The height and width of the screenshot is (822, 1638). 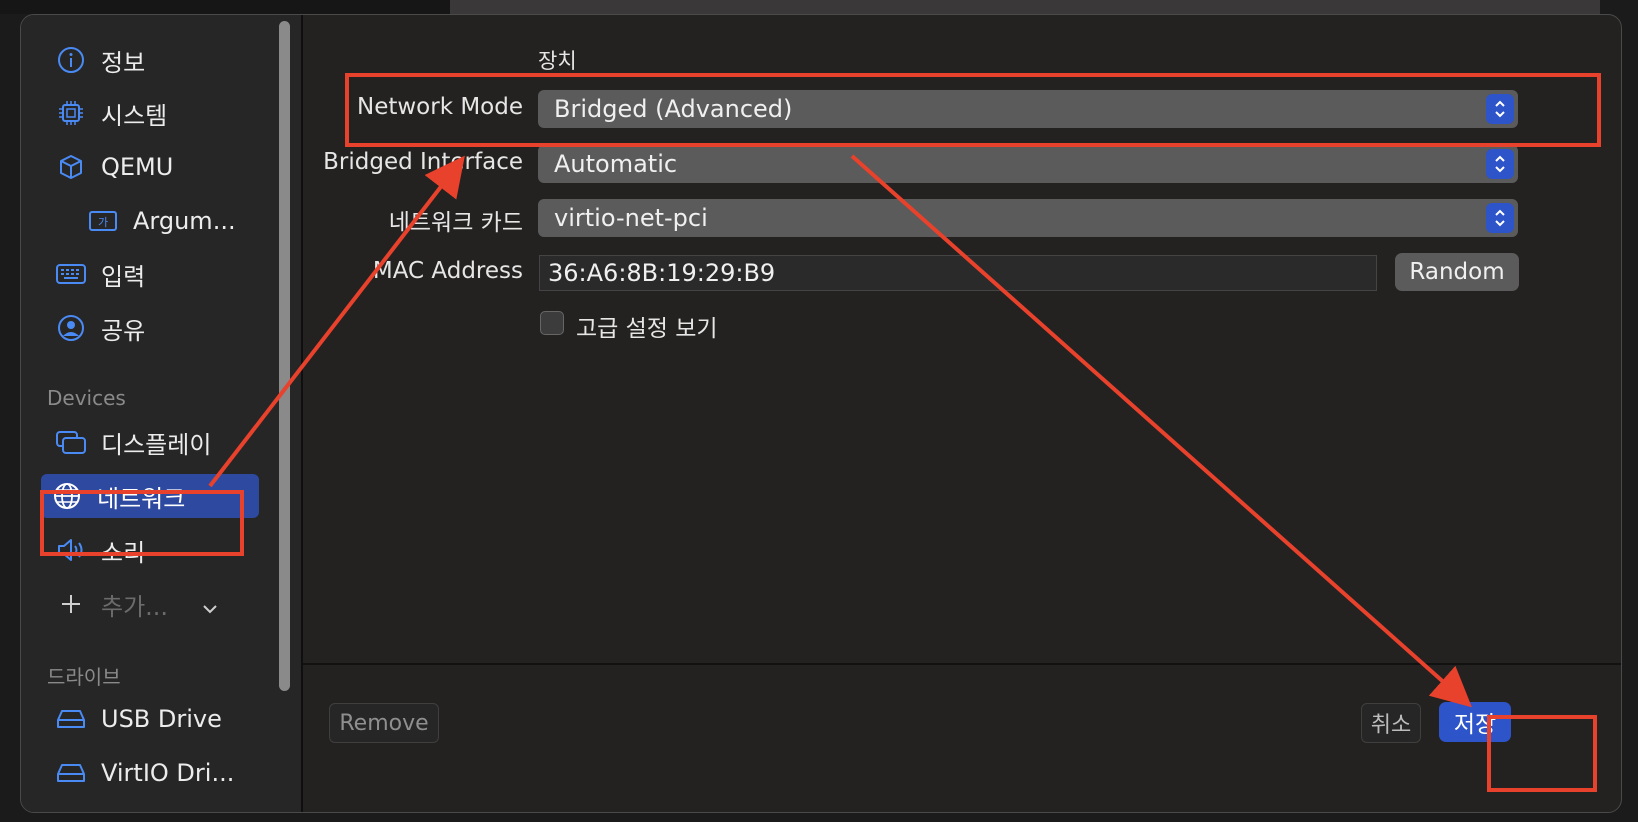 What do you see at coordinates (210, 608) in the screenshot?
I see `chevron-down-icon` at bounding box center [210, 608].